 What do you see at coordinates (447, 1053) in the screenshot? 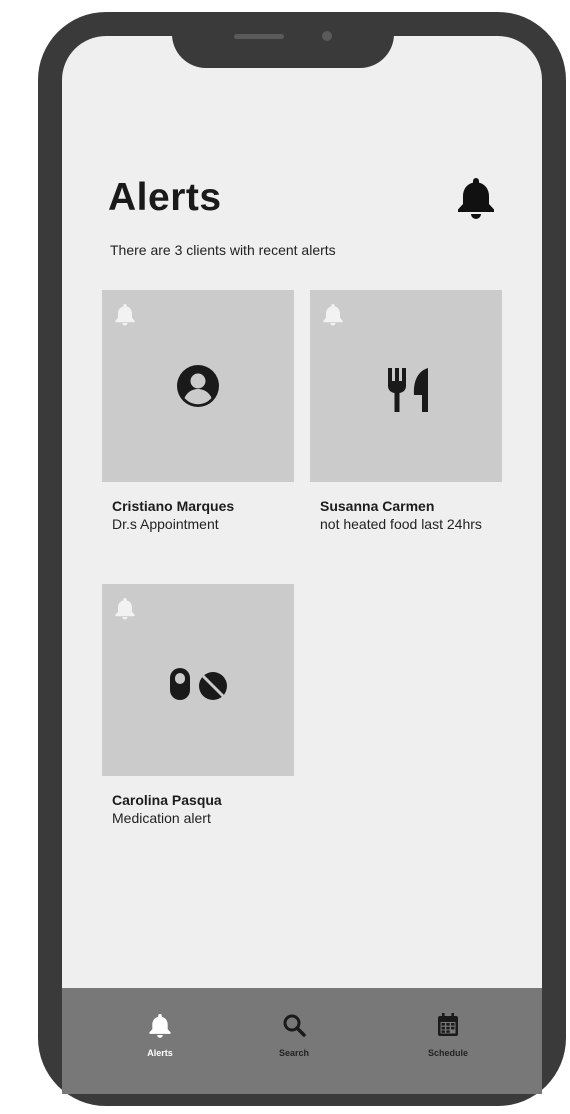
I see `tab-label: Schedule` at bounding box center [447, 1053].